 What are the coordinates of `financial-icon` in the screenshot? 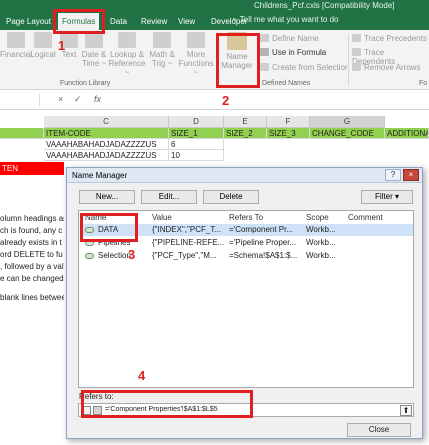 It's located at (16, 40).